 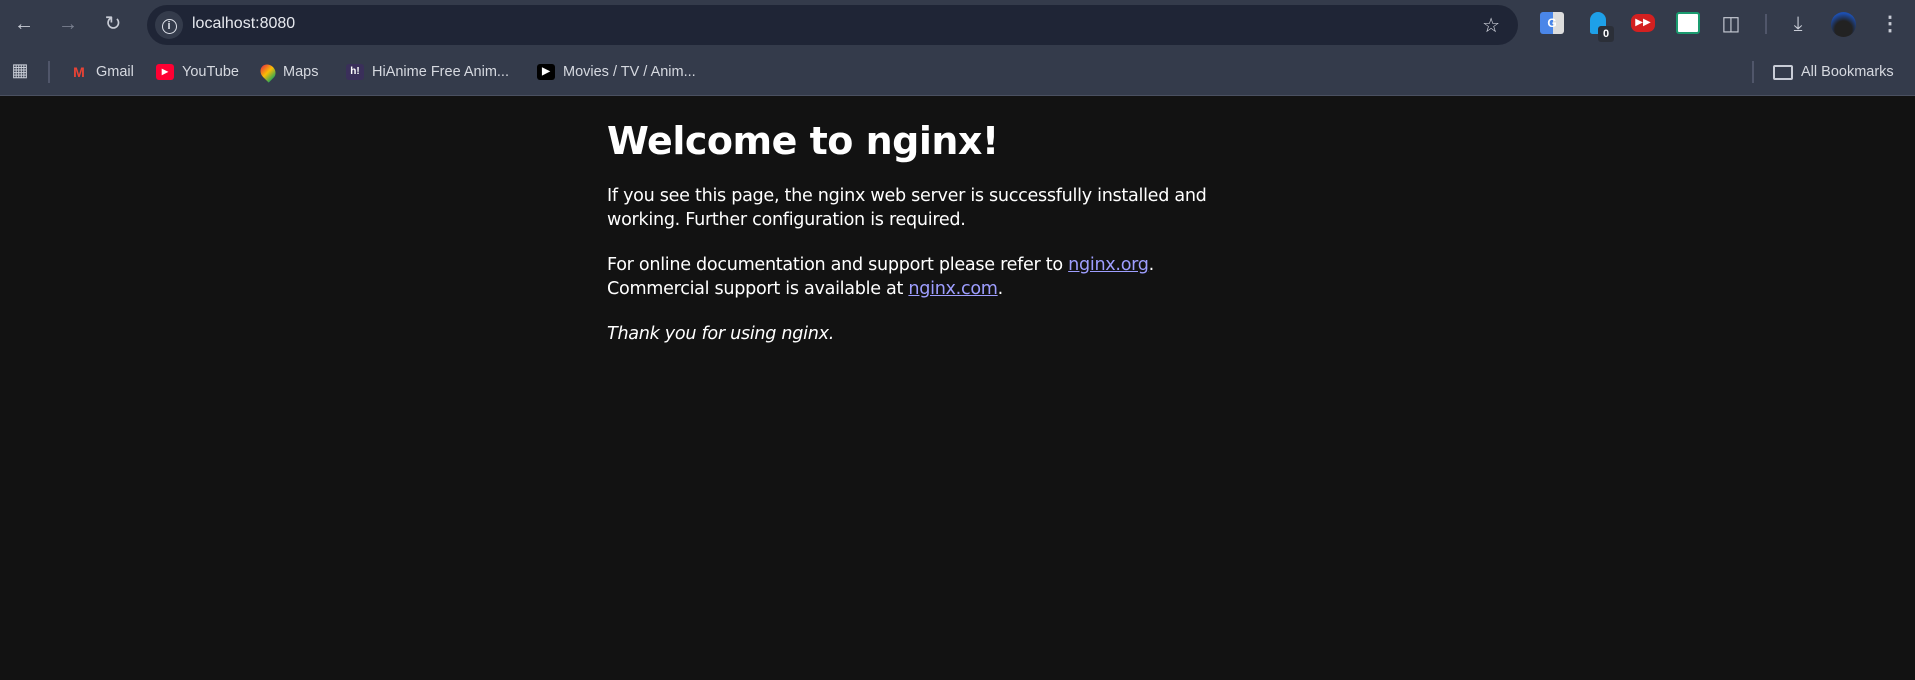 What do you see at coordinates (1108, 265) in the screenshot?
I see `nginx-org-link: nginx.org` at bounding box center [1108, 265].